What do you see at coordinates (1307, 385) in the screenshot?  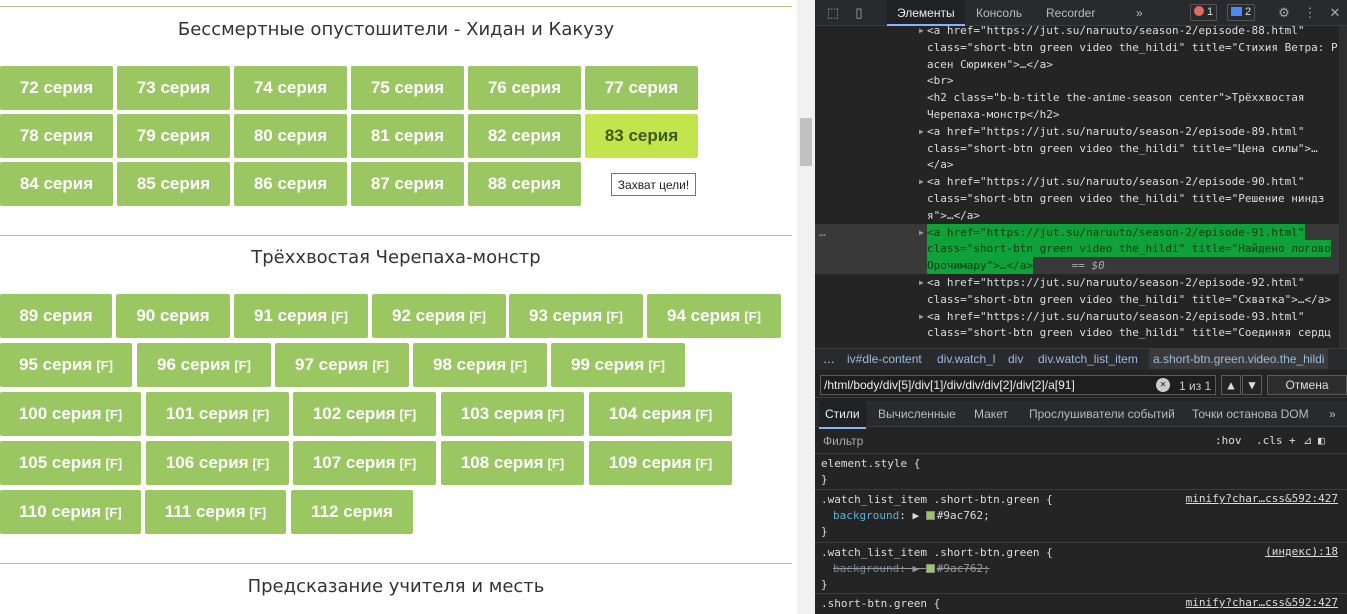 I see `cancel-search-button: Отмена` at bounding box center [1307, 385].